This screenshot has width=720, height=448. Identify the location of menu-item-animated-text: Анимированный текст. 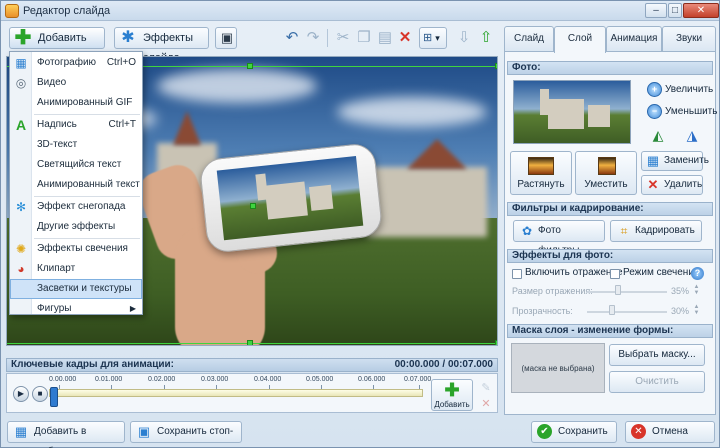
(76, 185).